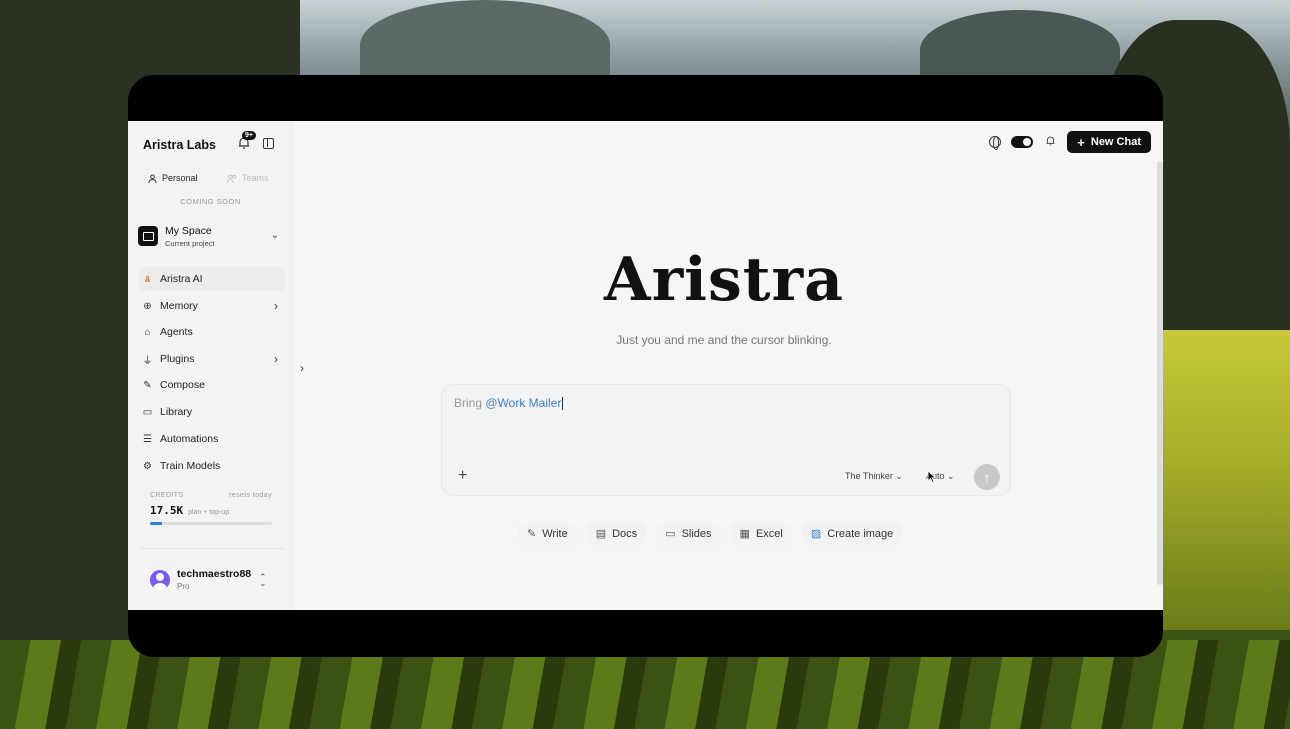 The height and width of the screenshot is (729, 1290). I want to click on credits-label: CREDITS, so click(167, 495).